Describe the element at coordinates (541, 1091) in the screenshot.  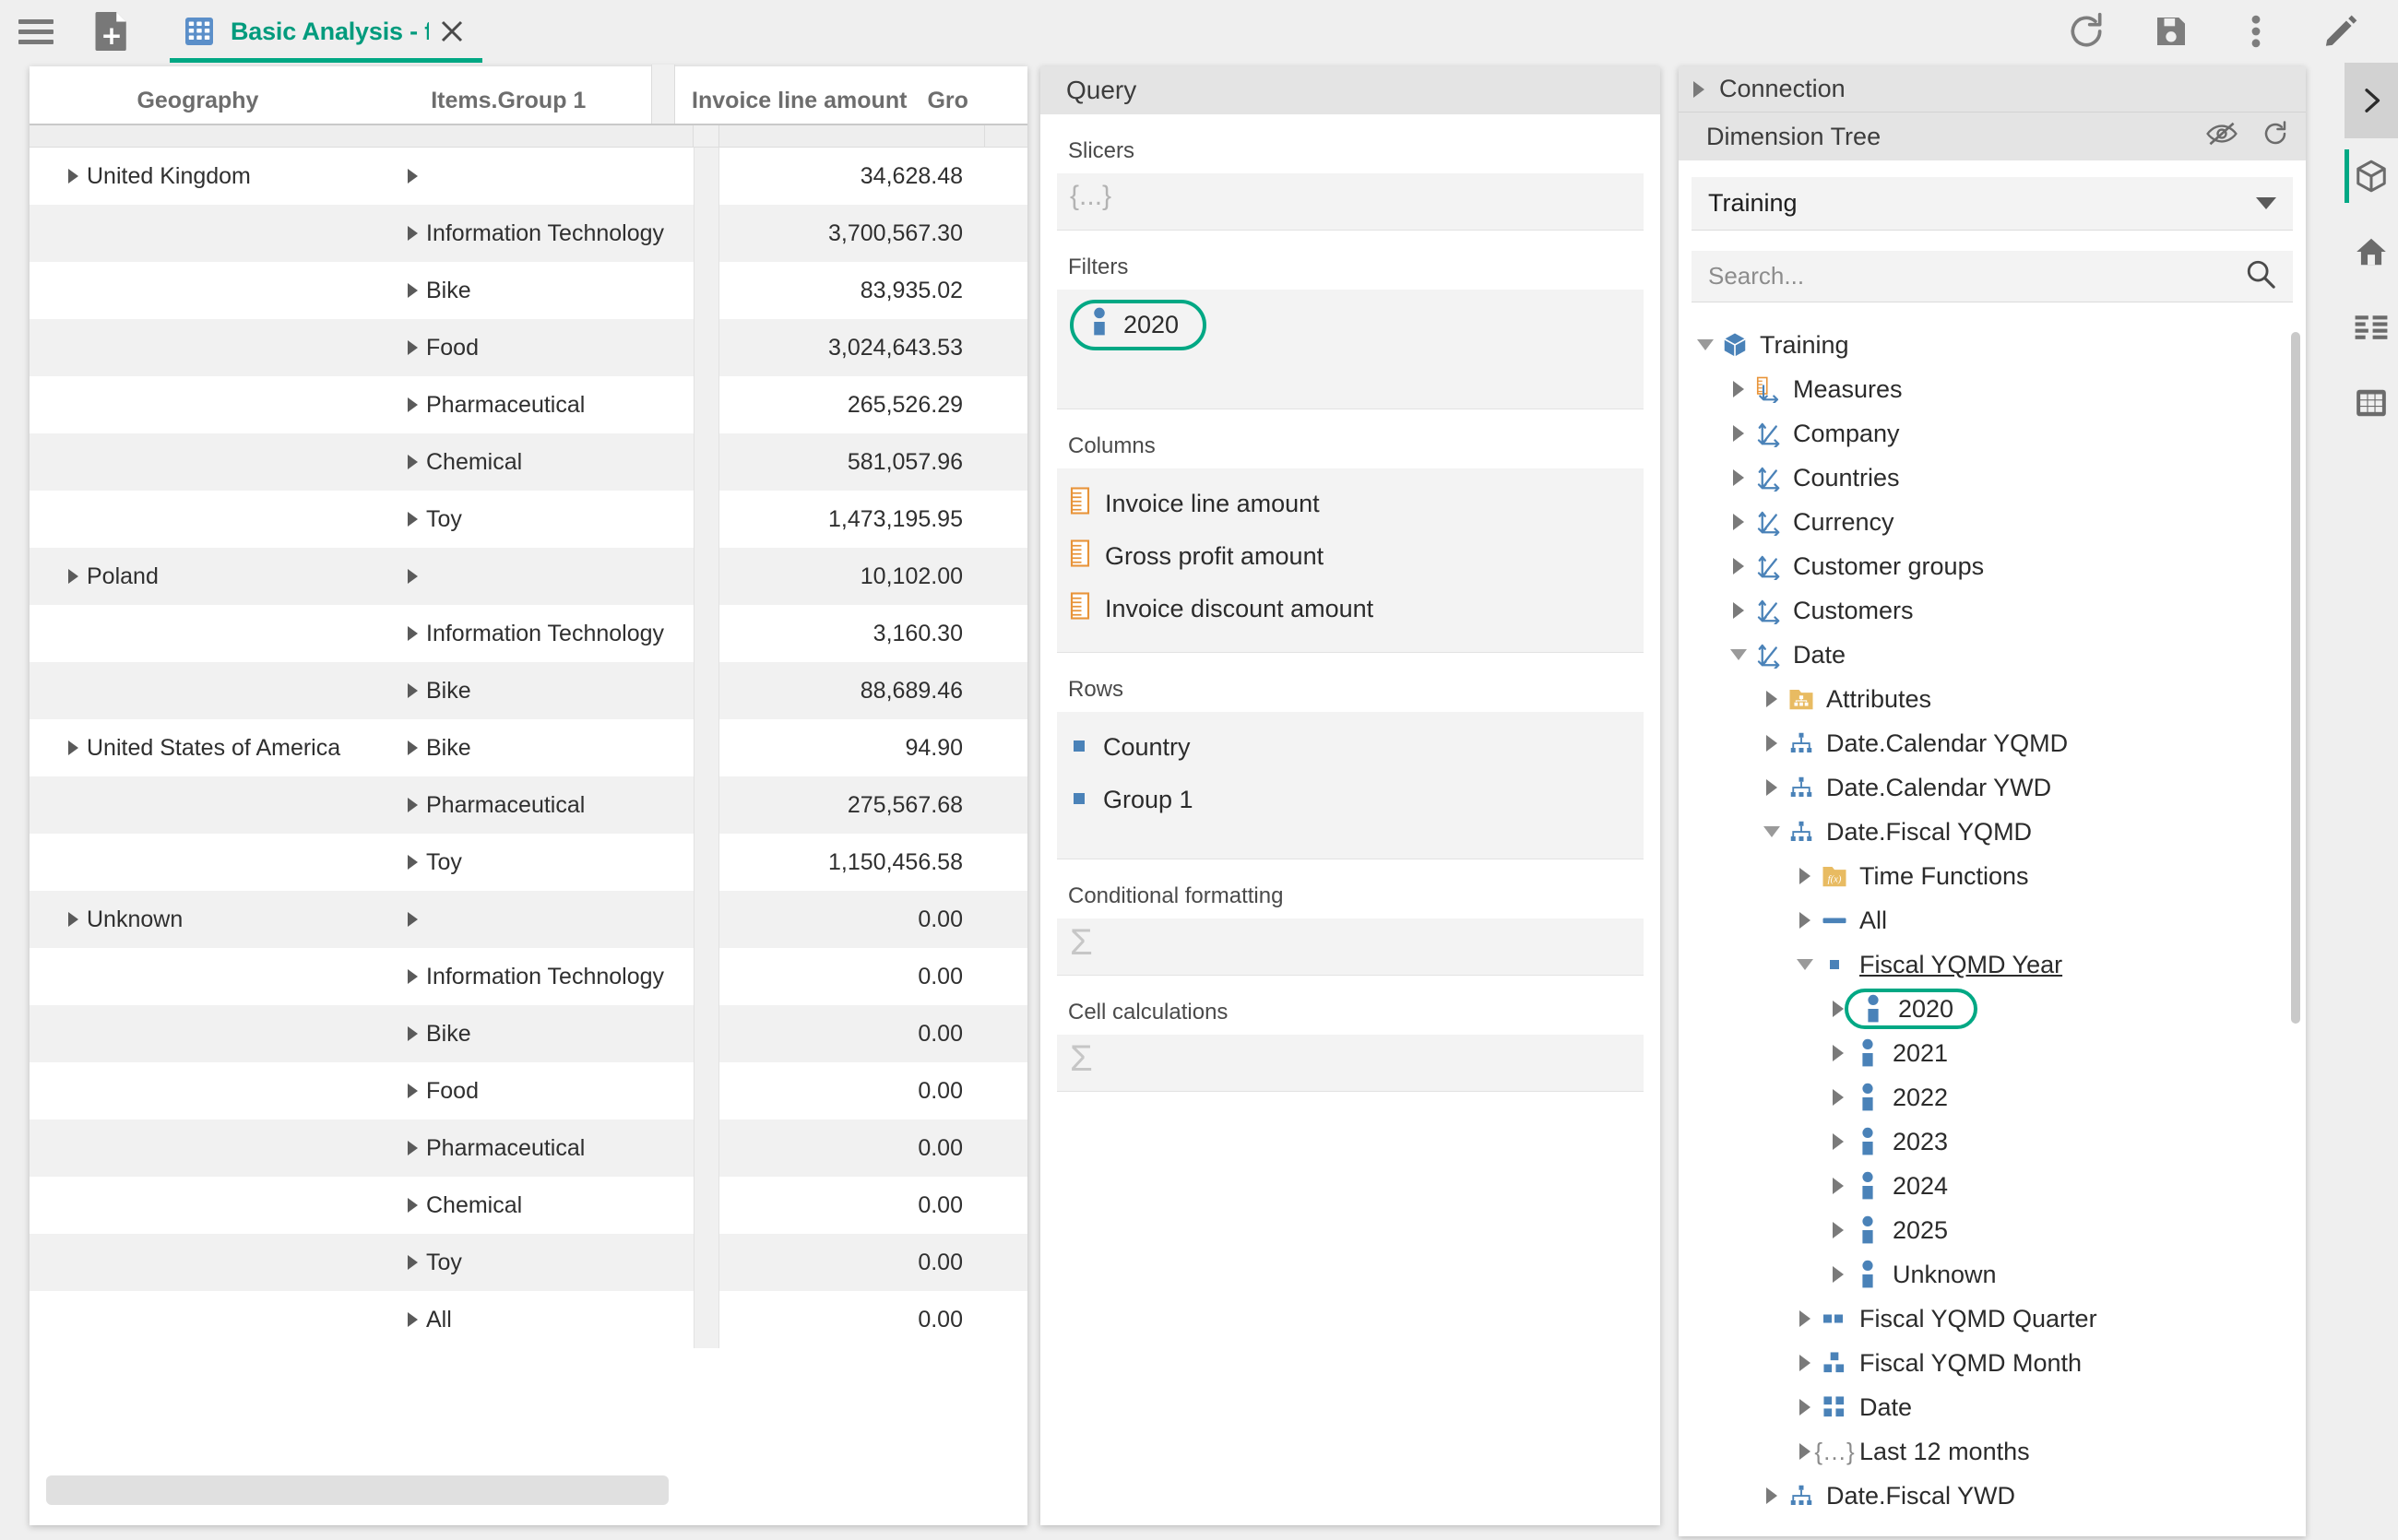
I see `cell-group: Food` at that location.